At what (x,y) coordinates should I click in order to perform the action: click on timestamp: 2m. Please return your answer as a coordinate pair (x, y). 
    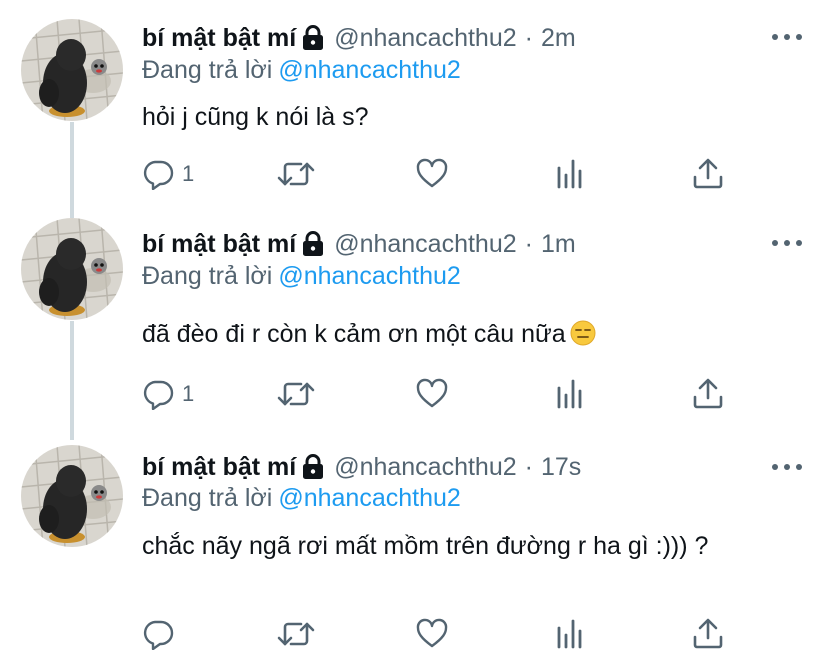
    Looking at the image, I should click on (558, 38).